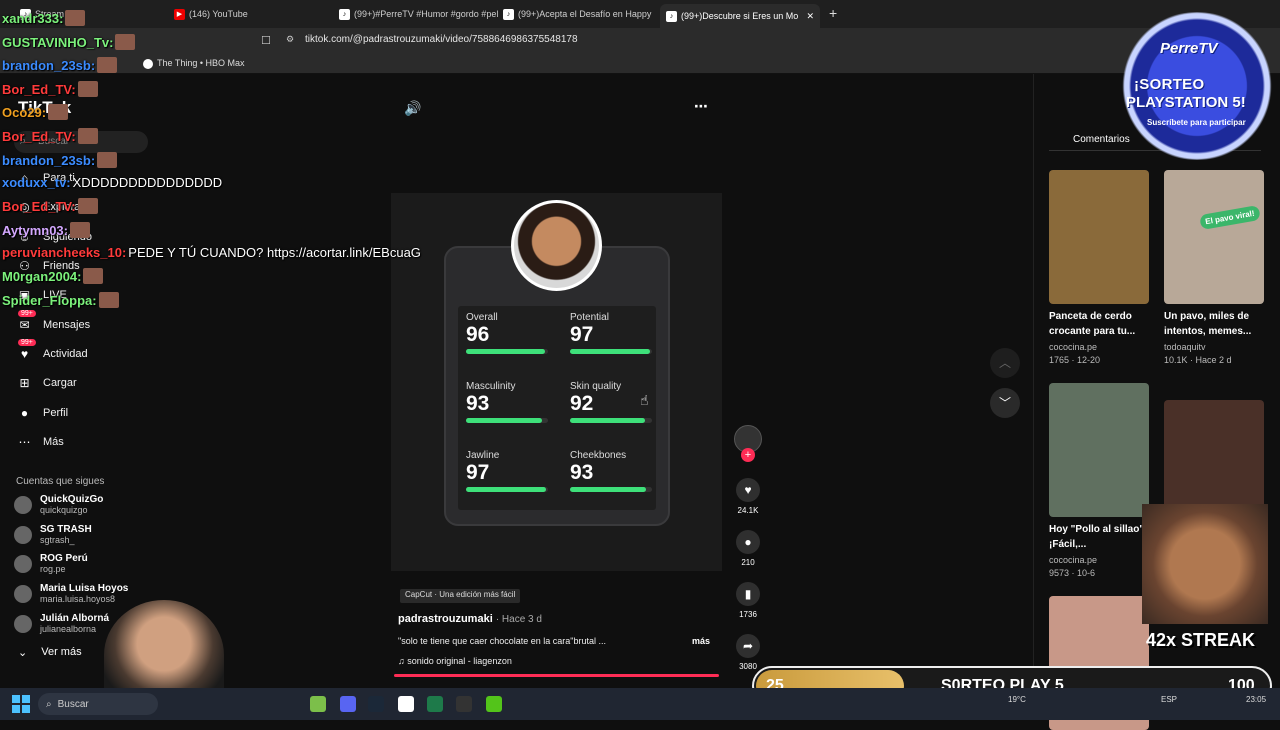 Image resolution: width=1280 pixels, height=730 pixels. I want to click on author-name: padrastrouzumaki, so click(445, 619).